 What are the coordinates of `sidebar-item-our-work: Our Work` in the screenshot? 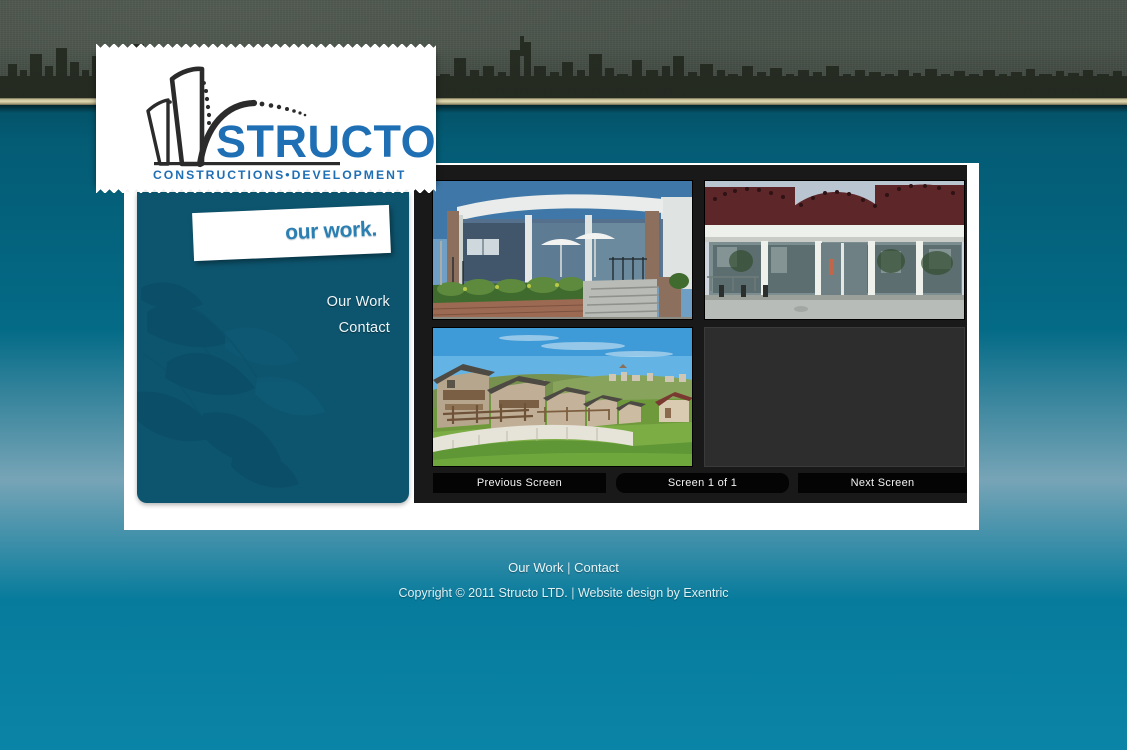 It's located at (358, 302).